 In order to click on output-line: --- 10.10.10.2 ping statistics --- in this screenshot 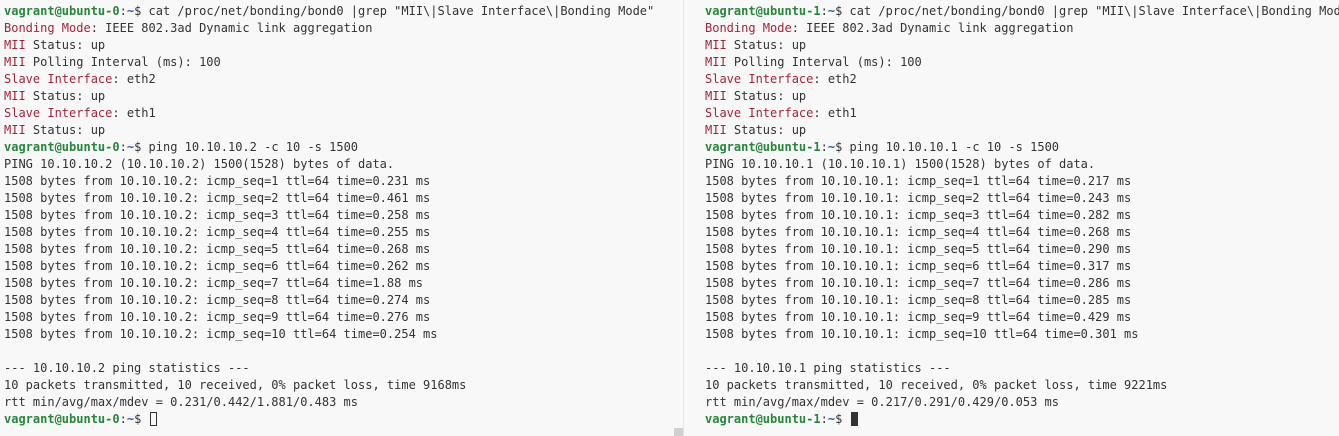, I will do `click(127, 368)`.